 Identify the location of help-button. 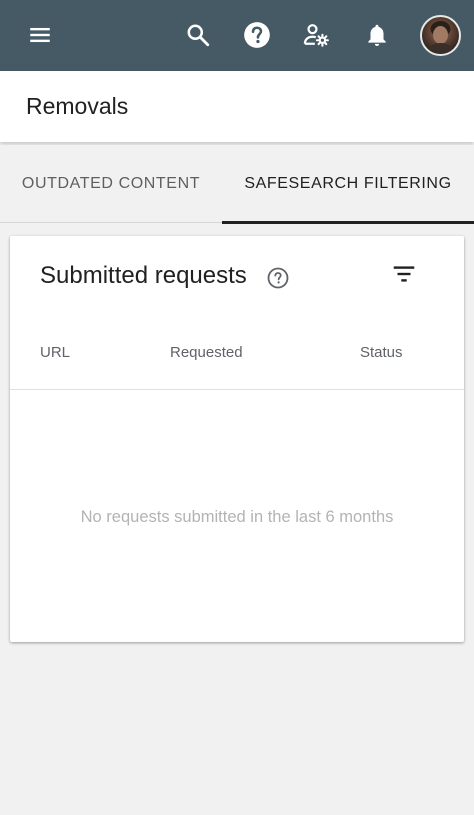
(257, 35).